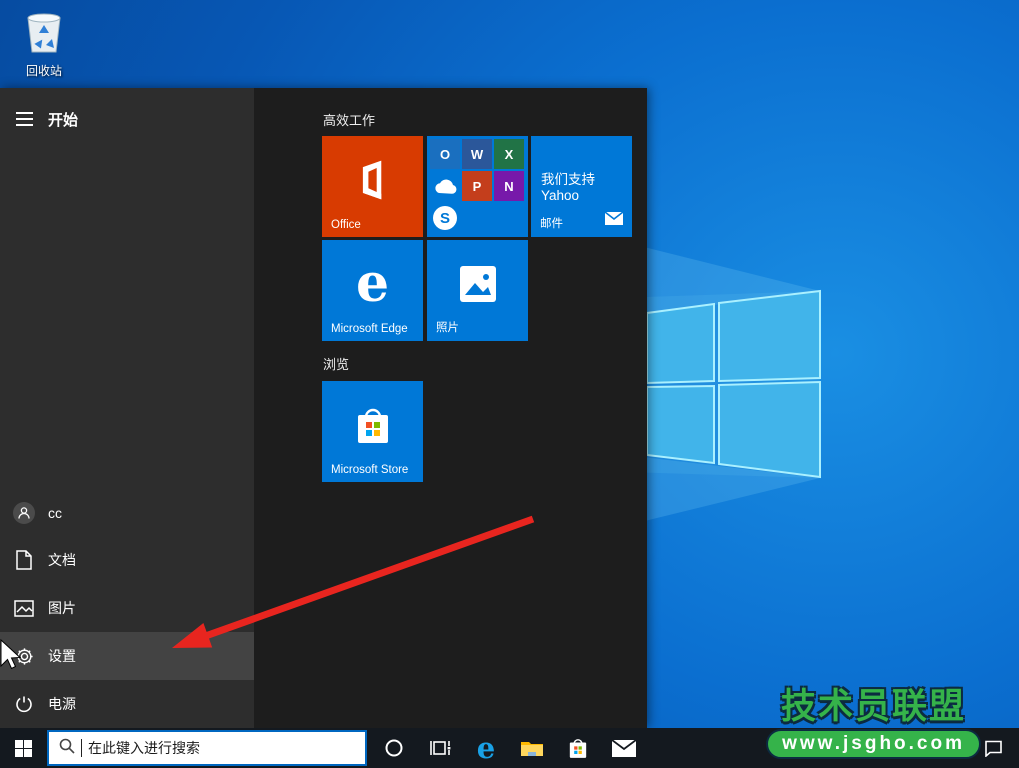 This screenshot has width=1019, height=768. What do you see at coordinates (24, 608) in the screenshot?
I see `pictures-icon` at bounding box center [24, 608].